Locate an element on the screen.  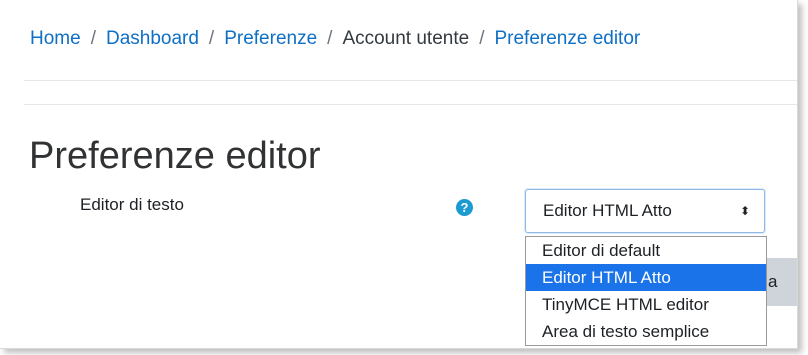
option-tinymce-html-editor: TinyMCE HTML editor is located at coordinates (646, 304).